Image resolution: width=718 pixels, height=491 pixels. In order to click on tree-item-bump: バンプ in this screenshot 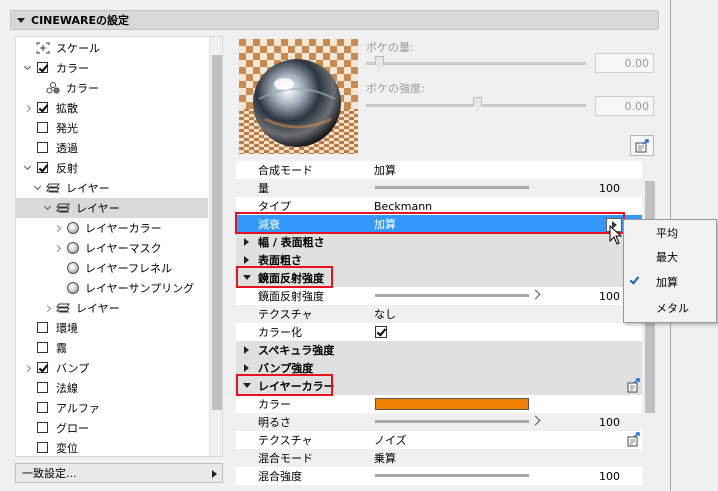, I will do `click(112, 368)`.